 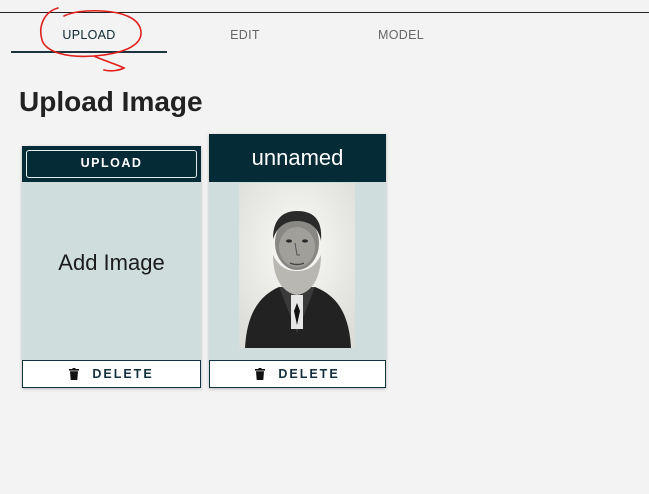 What do you see at coordinates (111, 101) in the screenshot?
I see `page-title: Upload Image` at bounding box center [111, 101].